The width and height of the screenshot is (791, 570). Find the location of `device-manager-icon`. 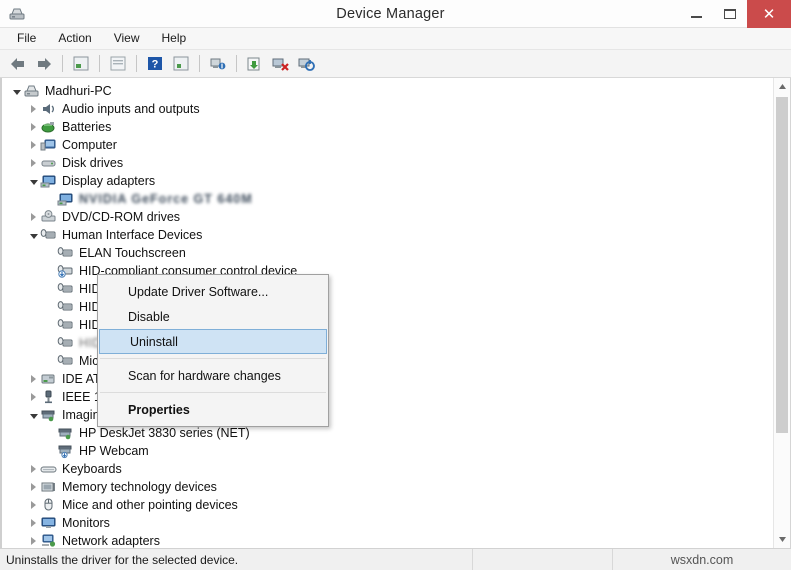

device-manager-icon is located at coordinates (17, 14).